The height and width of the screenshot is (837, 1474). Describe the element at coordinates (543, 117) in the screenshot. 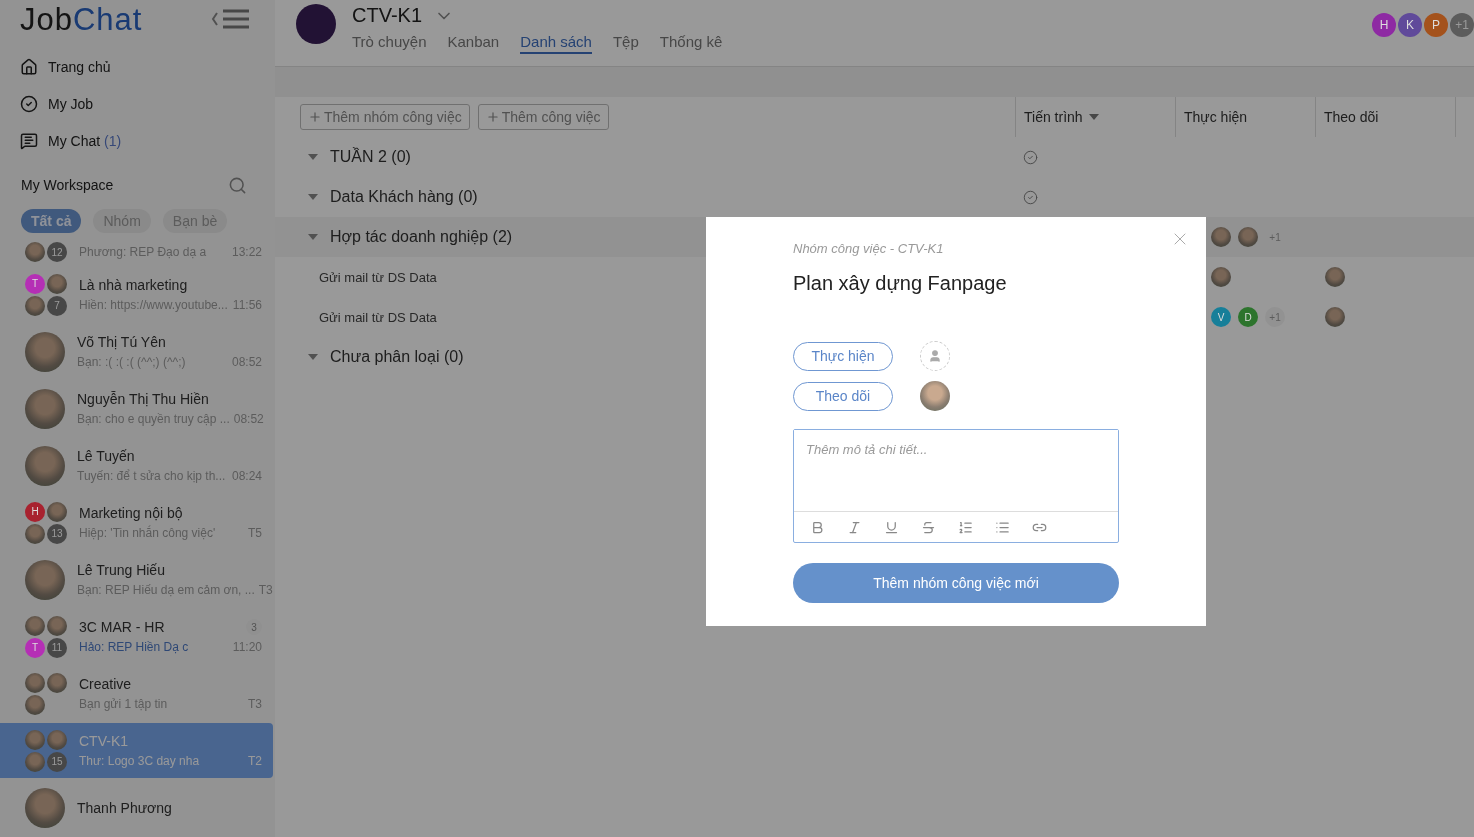

I see `add-button: Thêm công việc` at that location.